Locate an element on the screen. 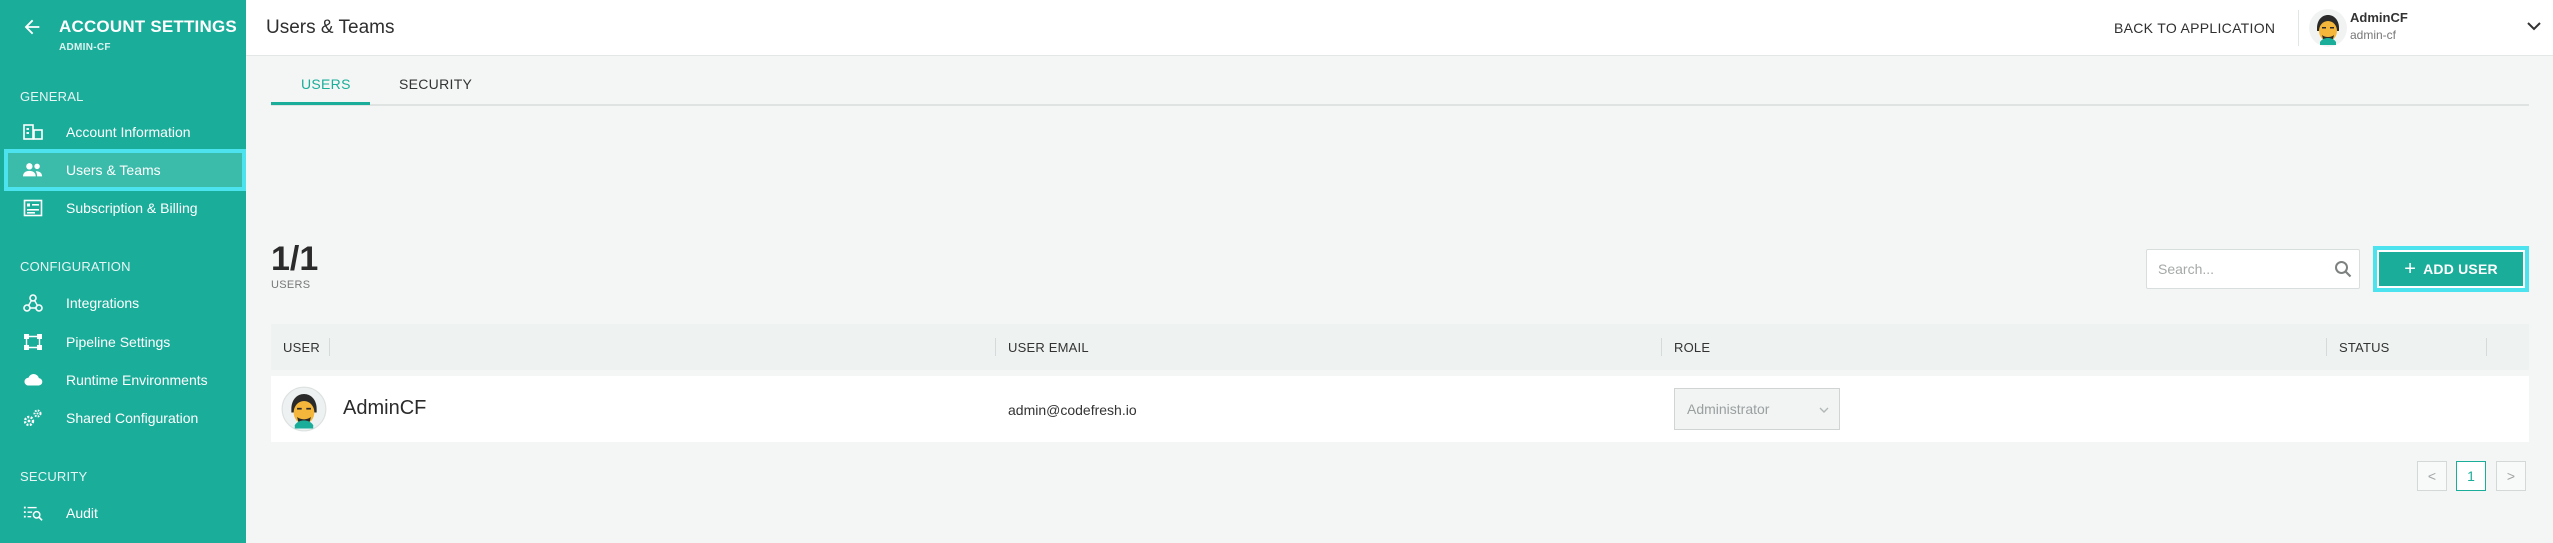 The height and width of the screenshot is (543, 2553). add-user-button-face: + ADD USER is located at coordinates (2451, 269).